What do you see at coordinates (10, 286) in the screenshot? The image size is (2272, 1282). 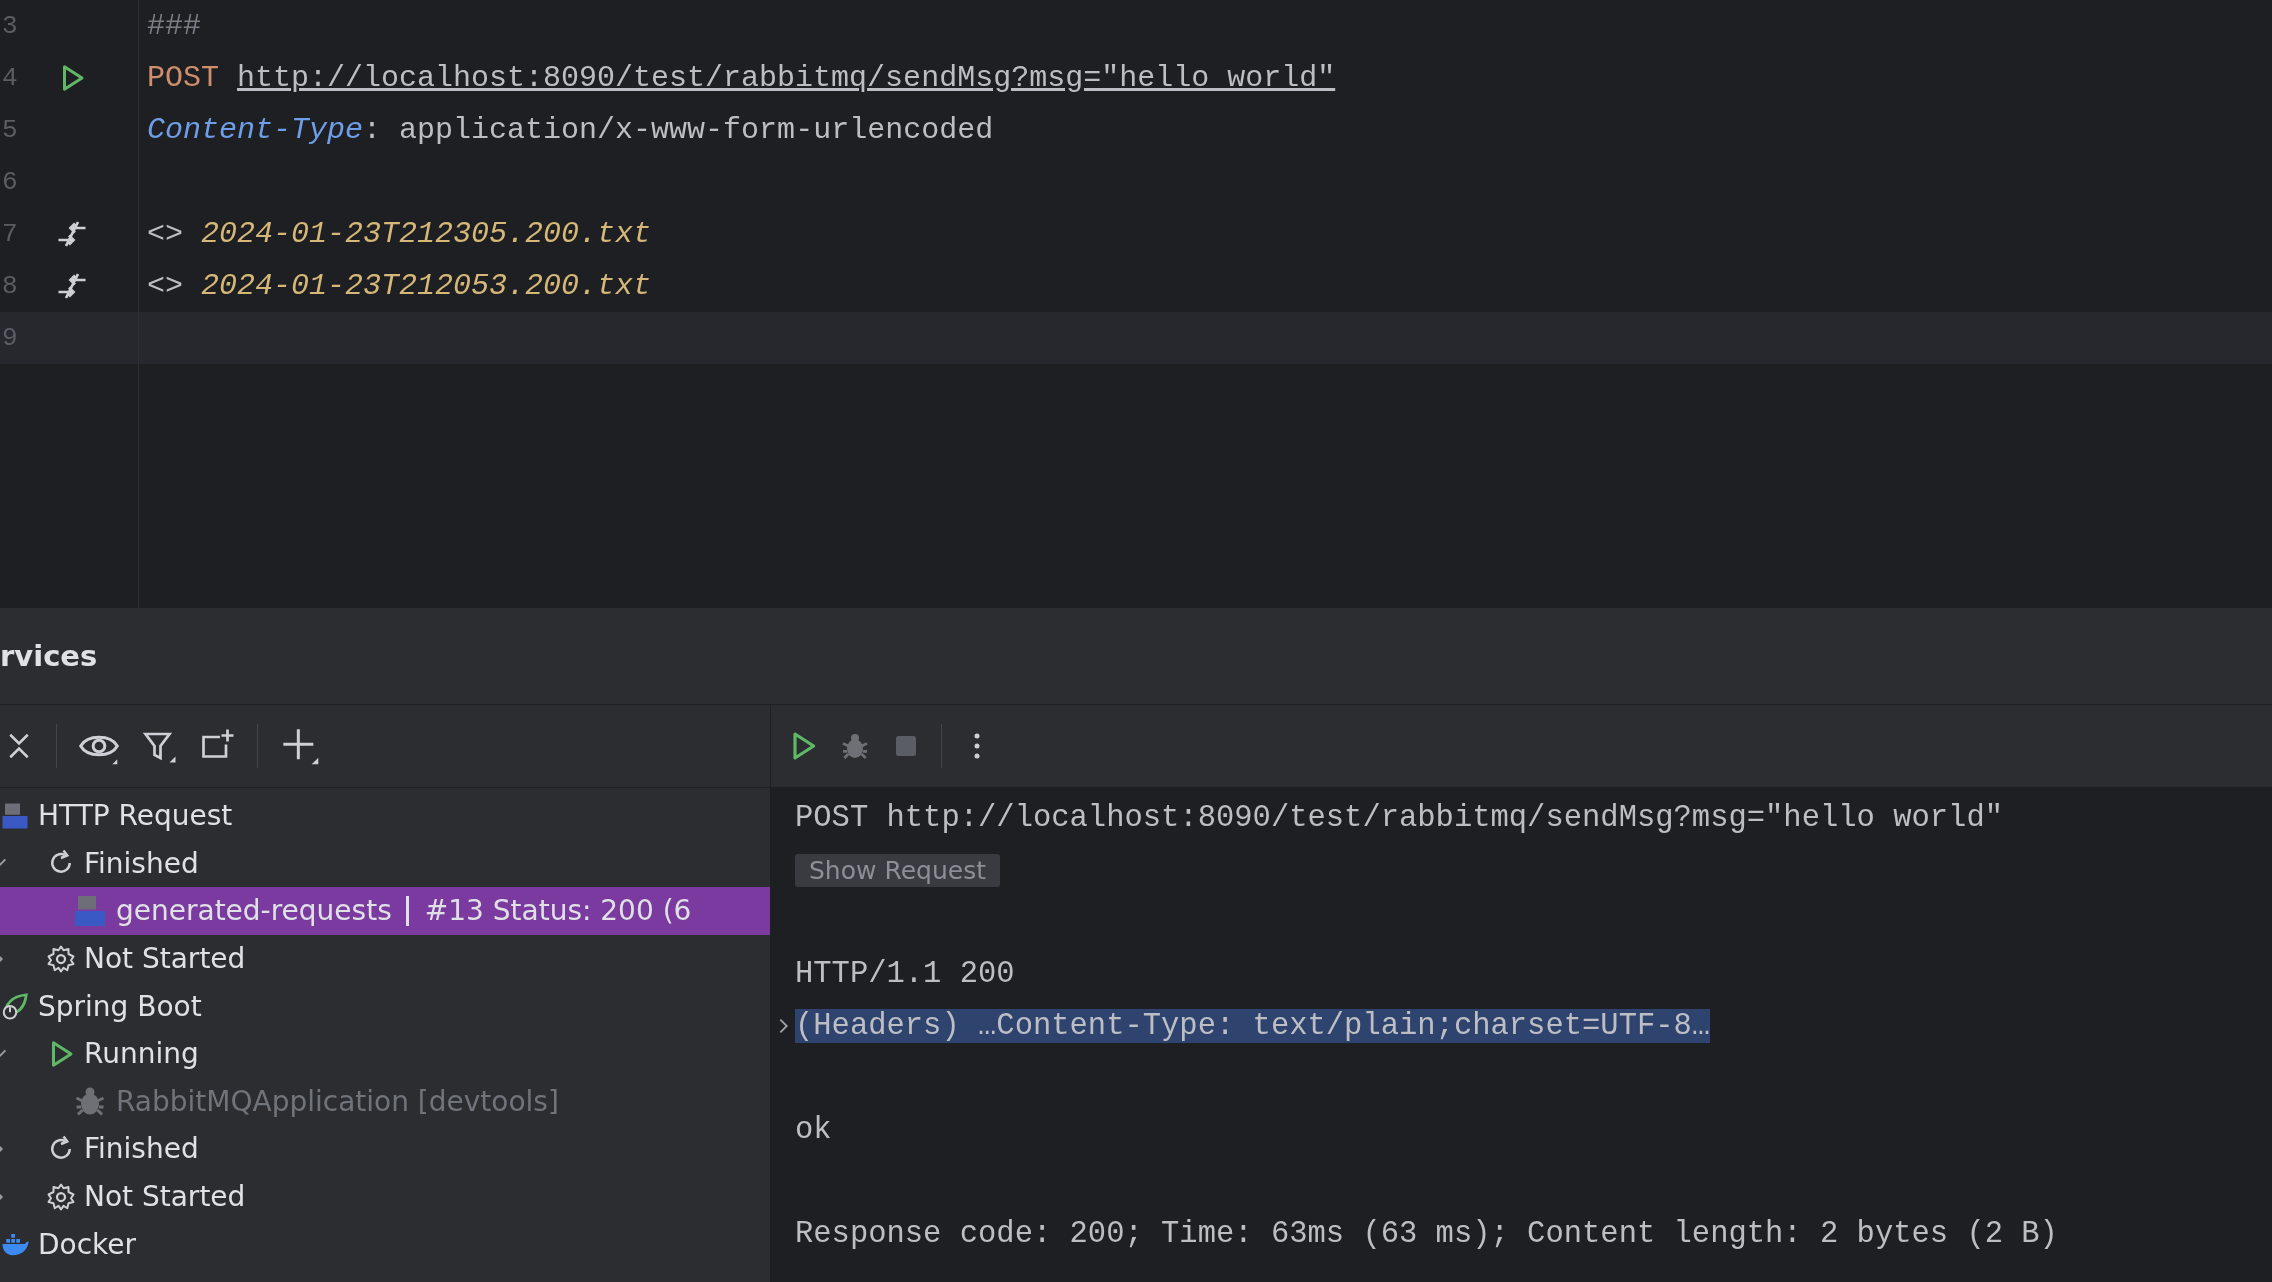 I see `line-number: 8` at bounding box center [10, 286].